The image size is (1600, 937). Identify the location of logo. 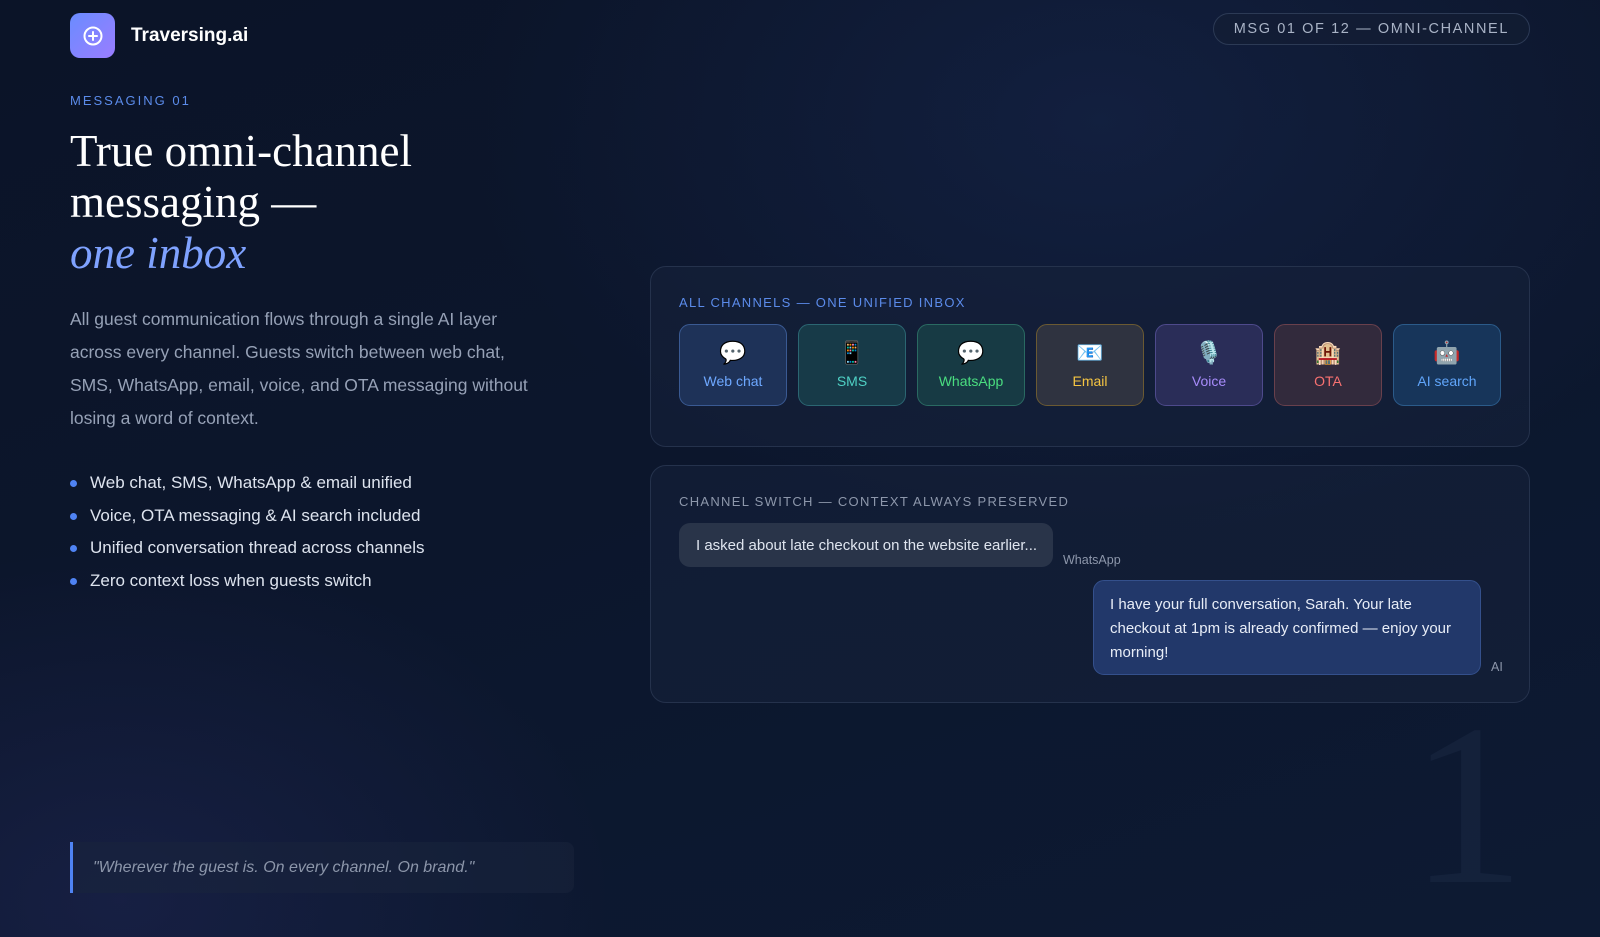
(92, 35).